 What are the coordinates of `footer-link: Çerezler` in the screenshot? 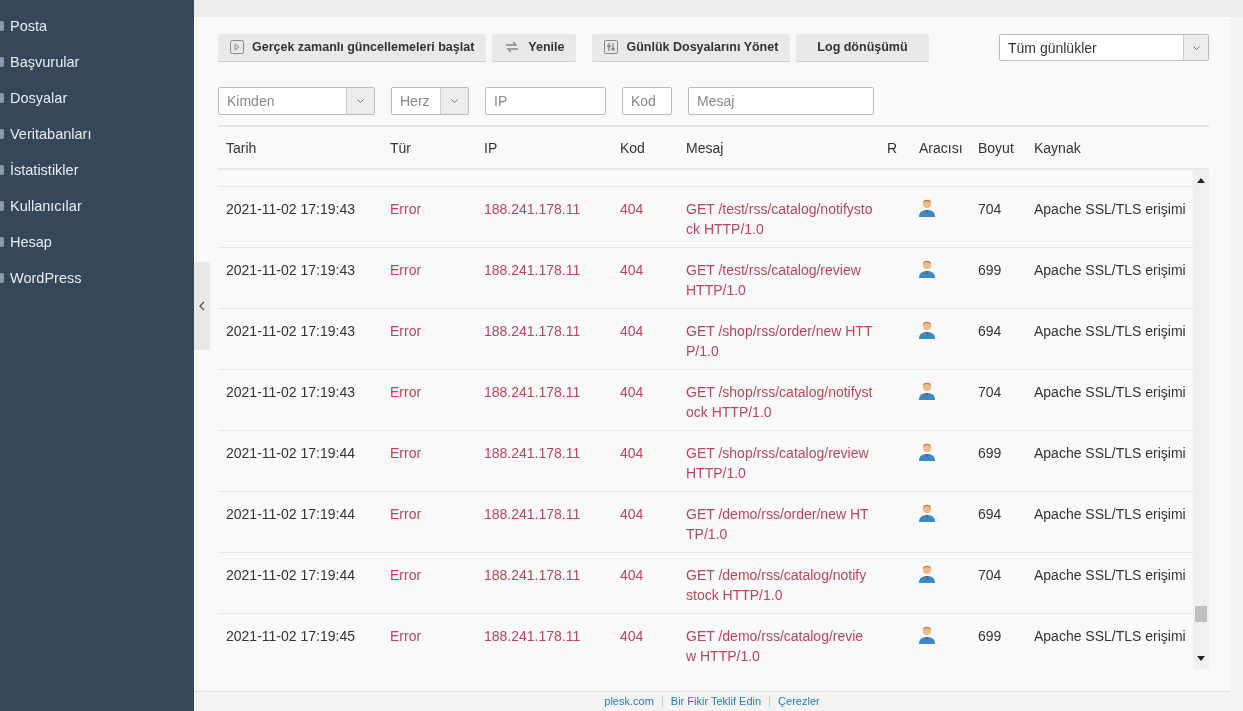 It's located at (799, 701).